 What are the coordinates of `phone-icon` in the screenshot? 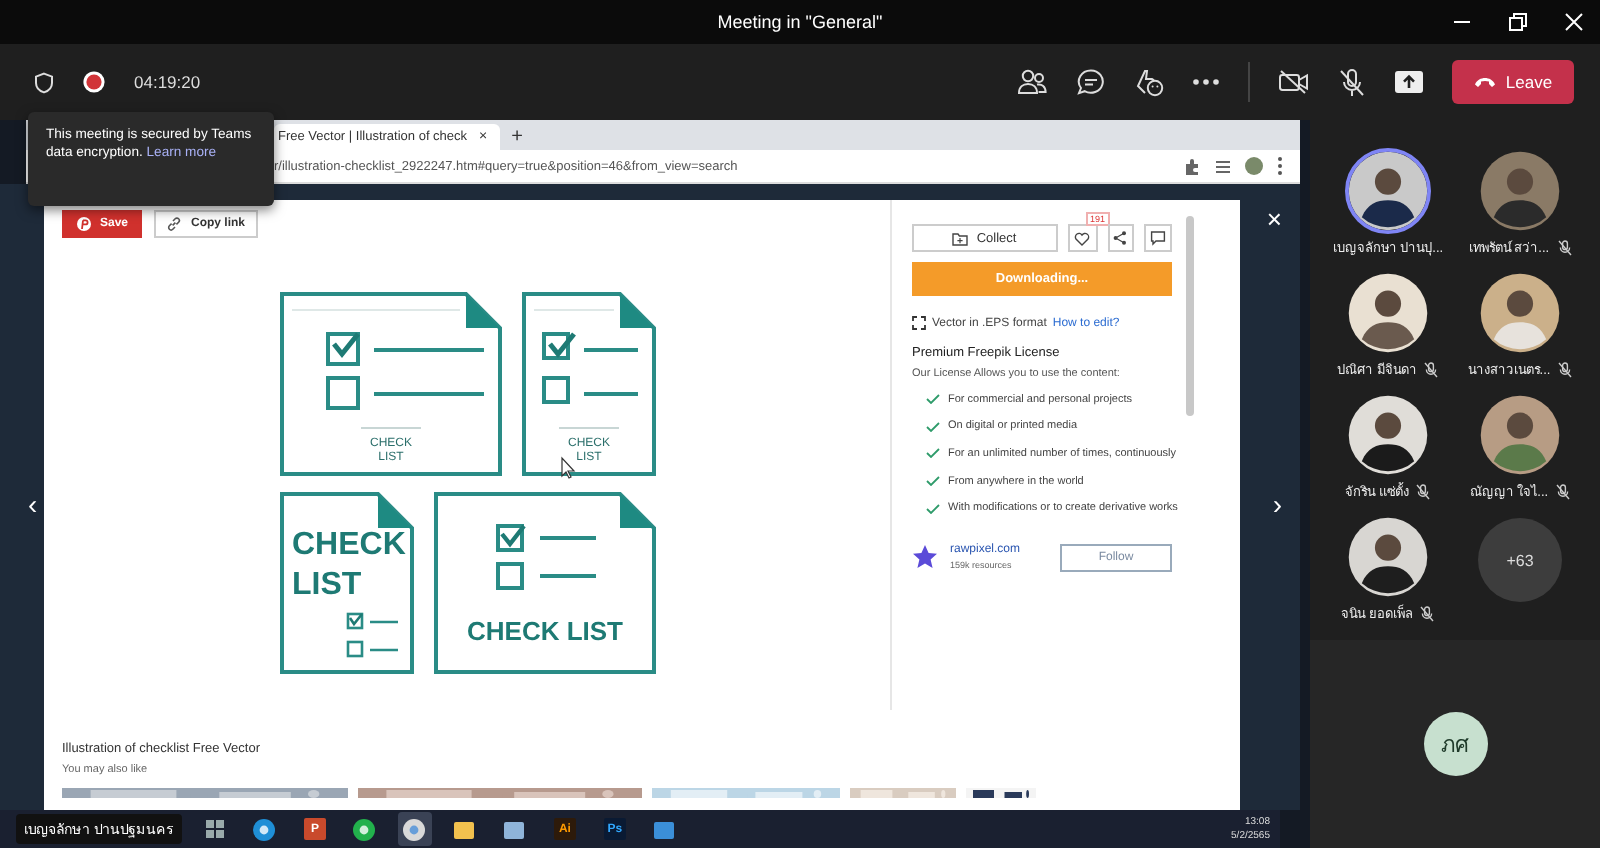 It's located at (1484, 82).